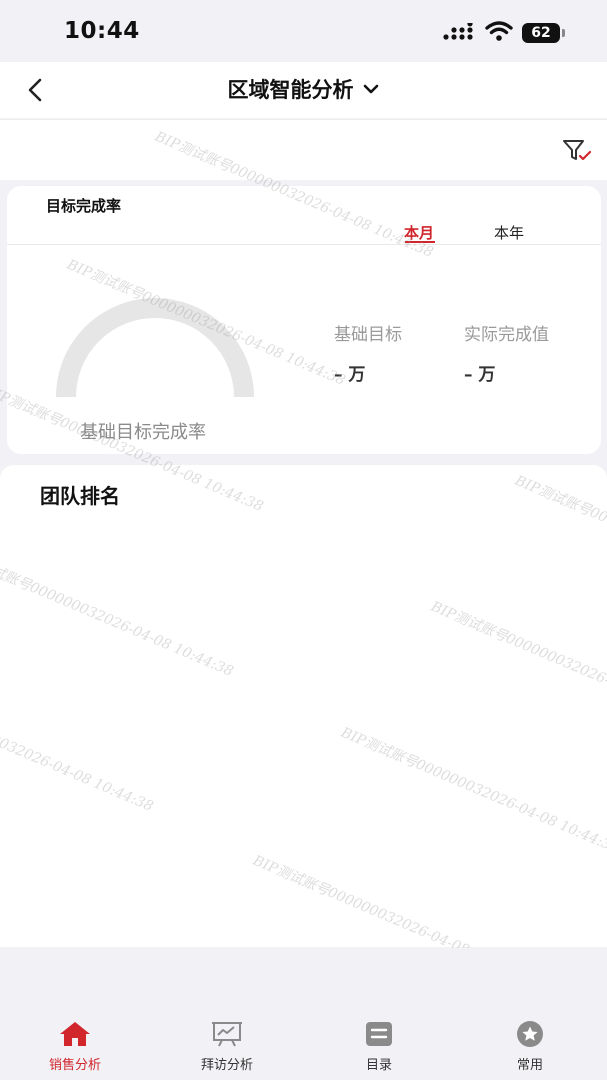 This screenshot has height=1080, width=607. What do you see at coordinates (458, 31) in the screenshot?
I see `cellular-signal-icon` at bounding box center [458, 31].